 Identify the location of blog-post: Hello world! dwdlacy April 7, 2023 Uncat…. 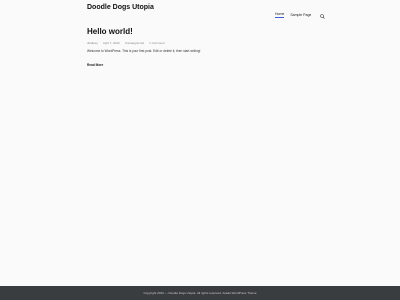
(202, 49).